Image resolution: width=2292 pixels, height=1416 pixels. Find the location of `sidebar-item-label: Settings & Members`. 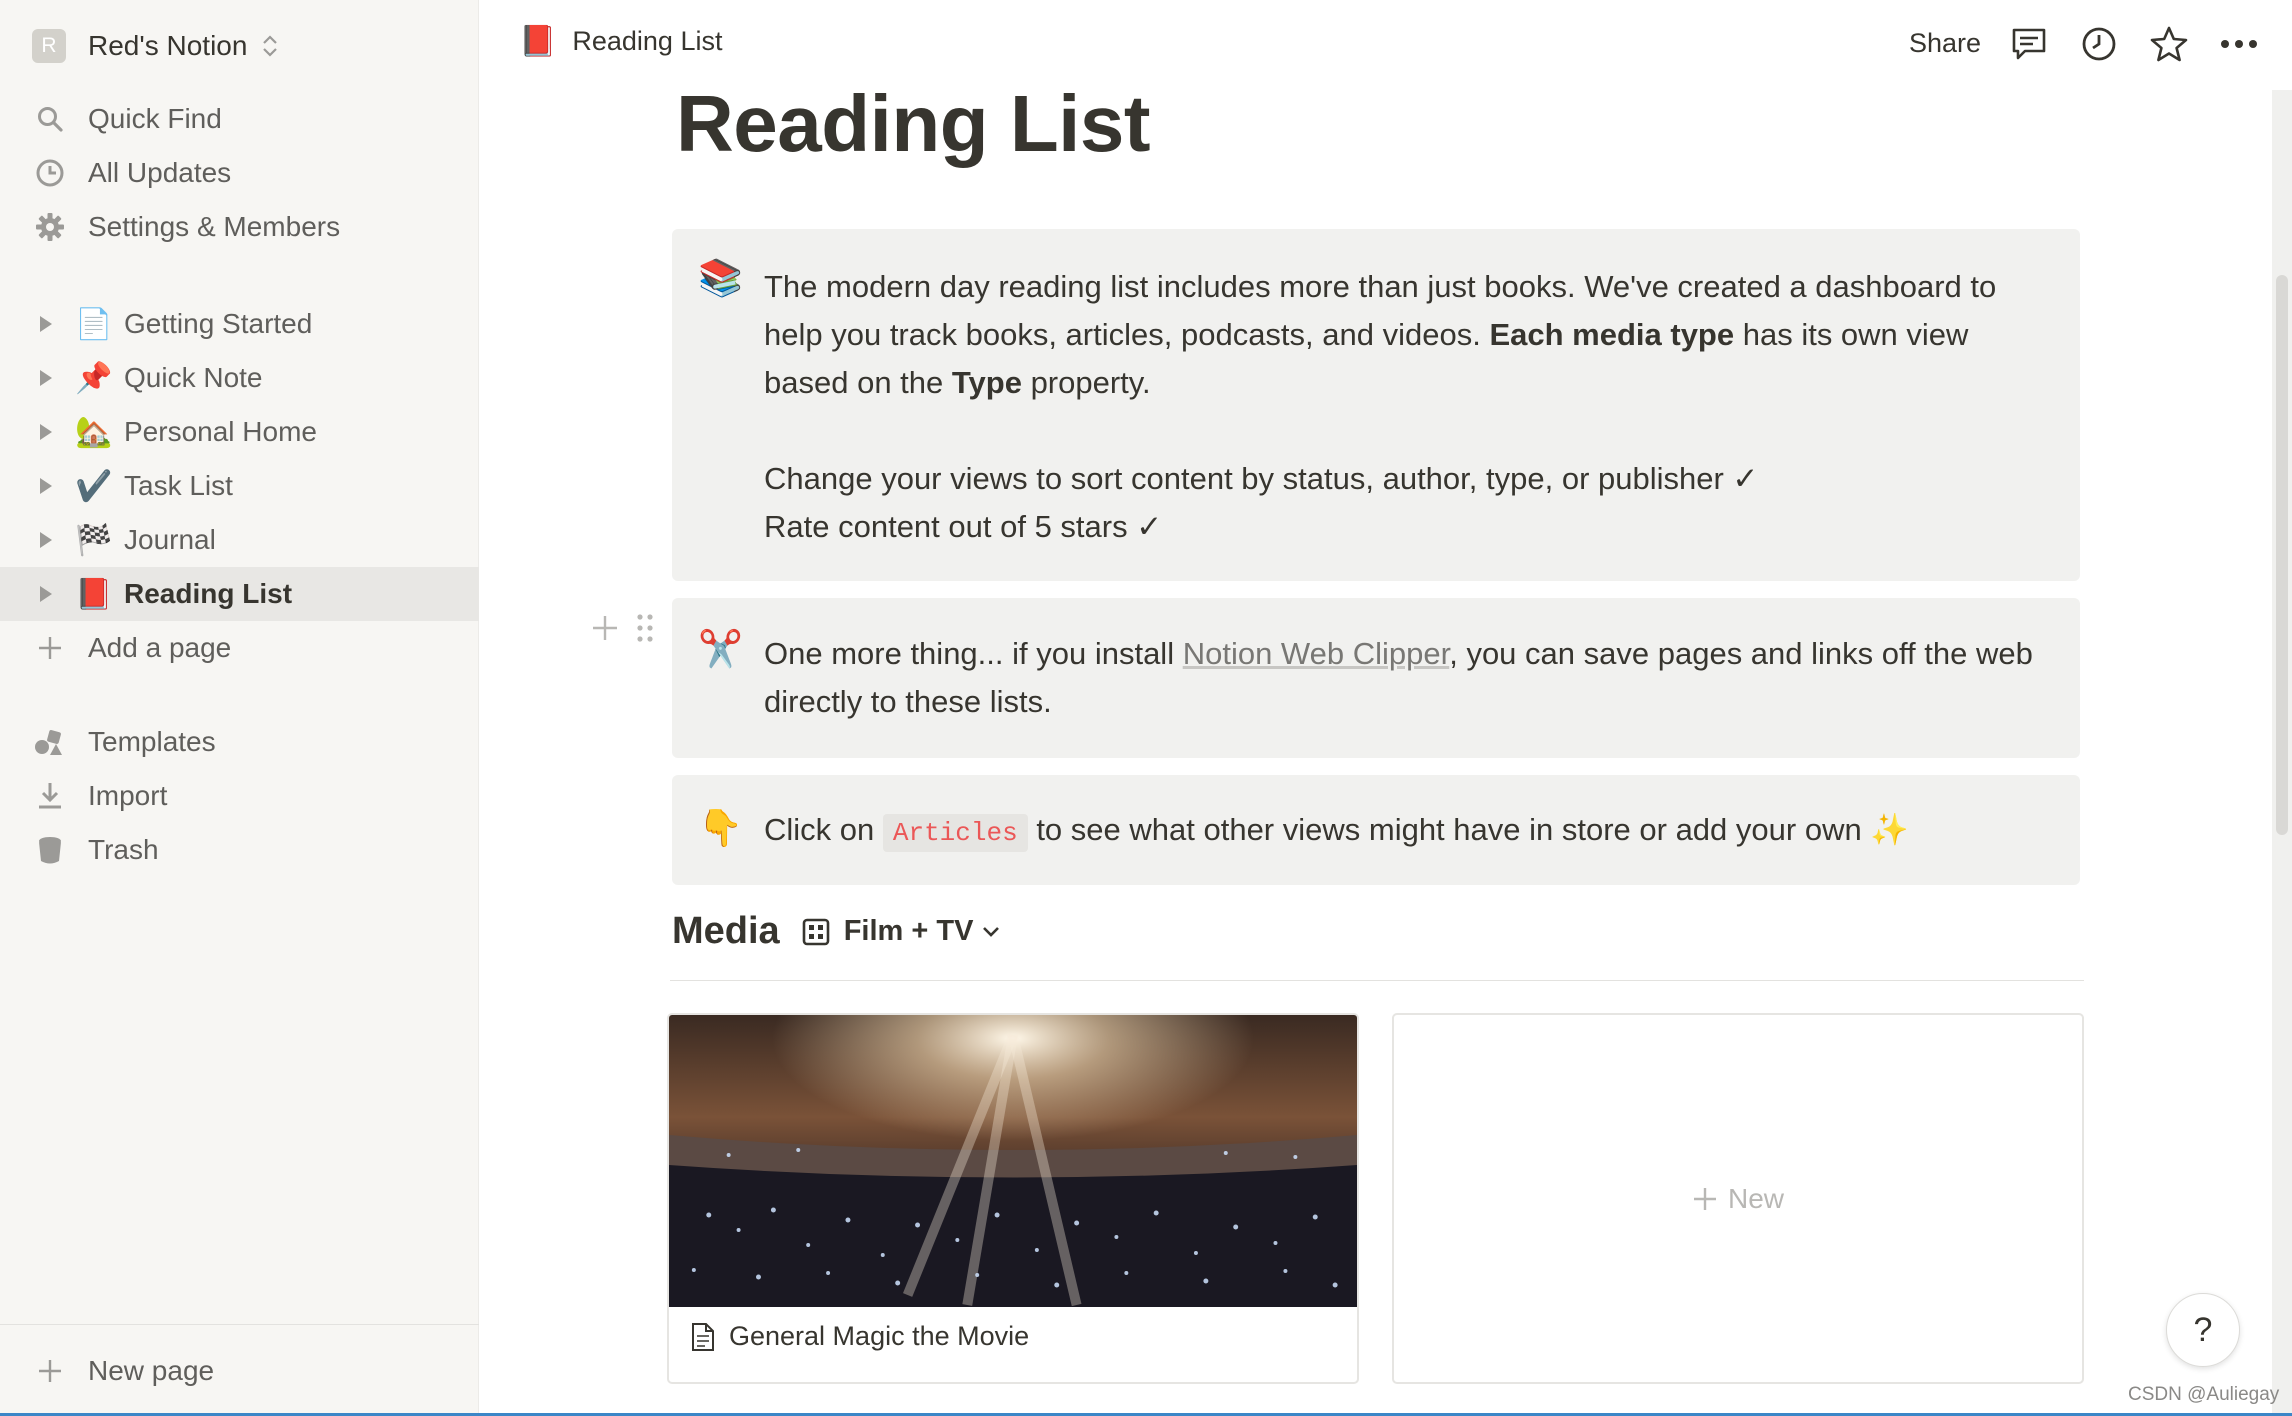

sidebar-item-label: Settings & Members is located at coordinates (214, 226).